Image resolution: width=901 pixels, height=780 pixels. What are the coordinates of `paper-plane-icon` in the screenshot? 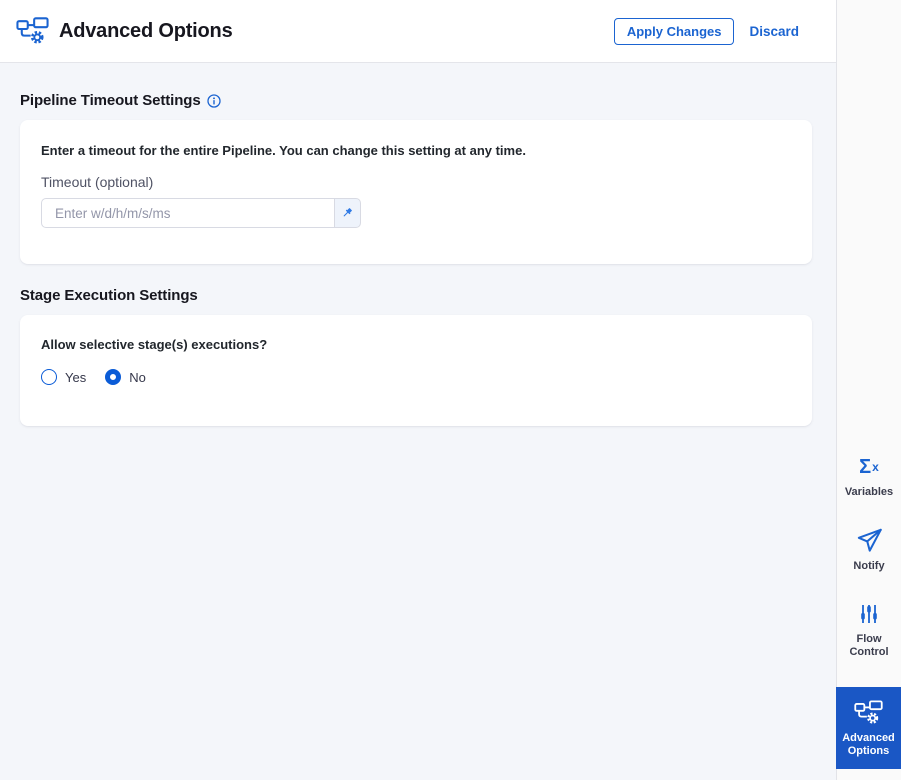 It's located at (869, 541).